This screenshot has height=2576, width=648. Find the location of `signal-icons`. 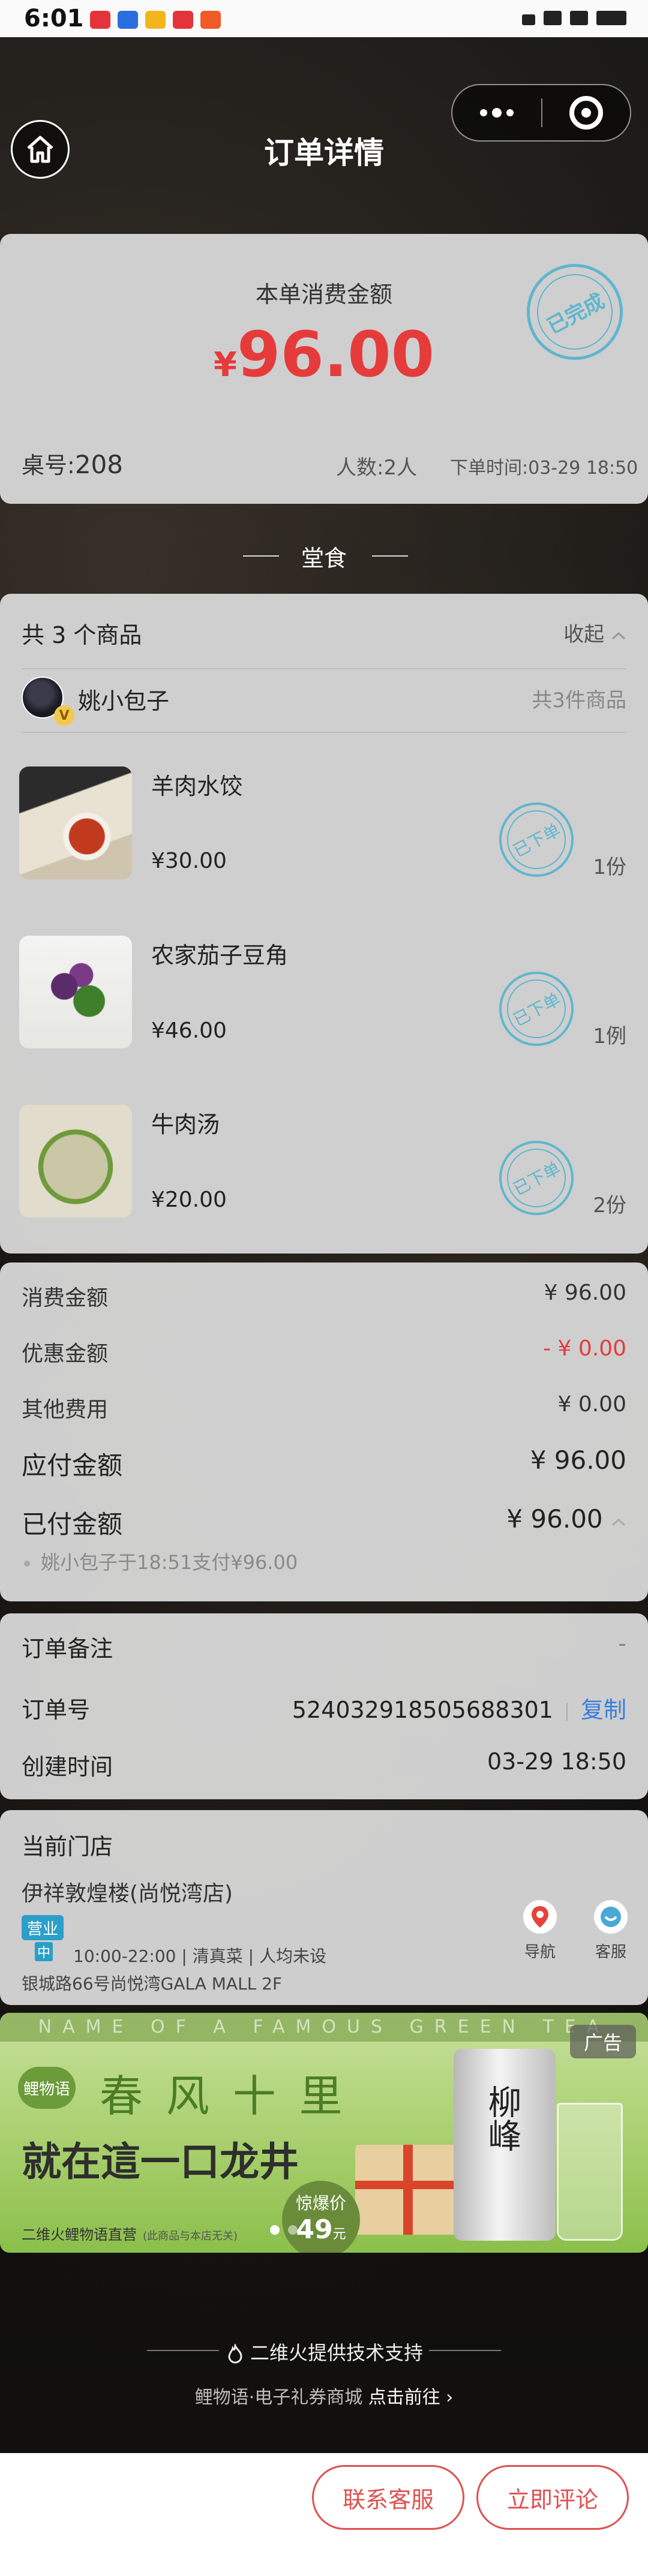

signal-icons is located at coordinates (574, 18).